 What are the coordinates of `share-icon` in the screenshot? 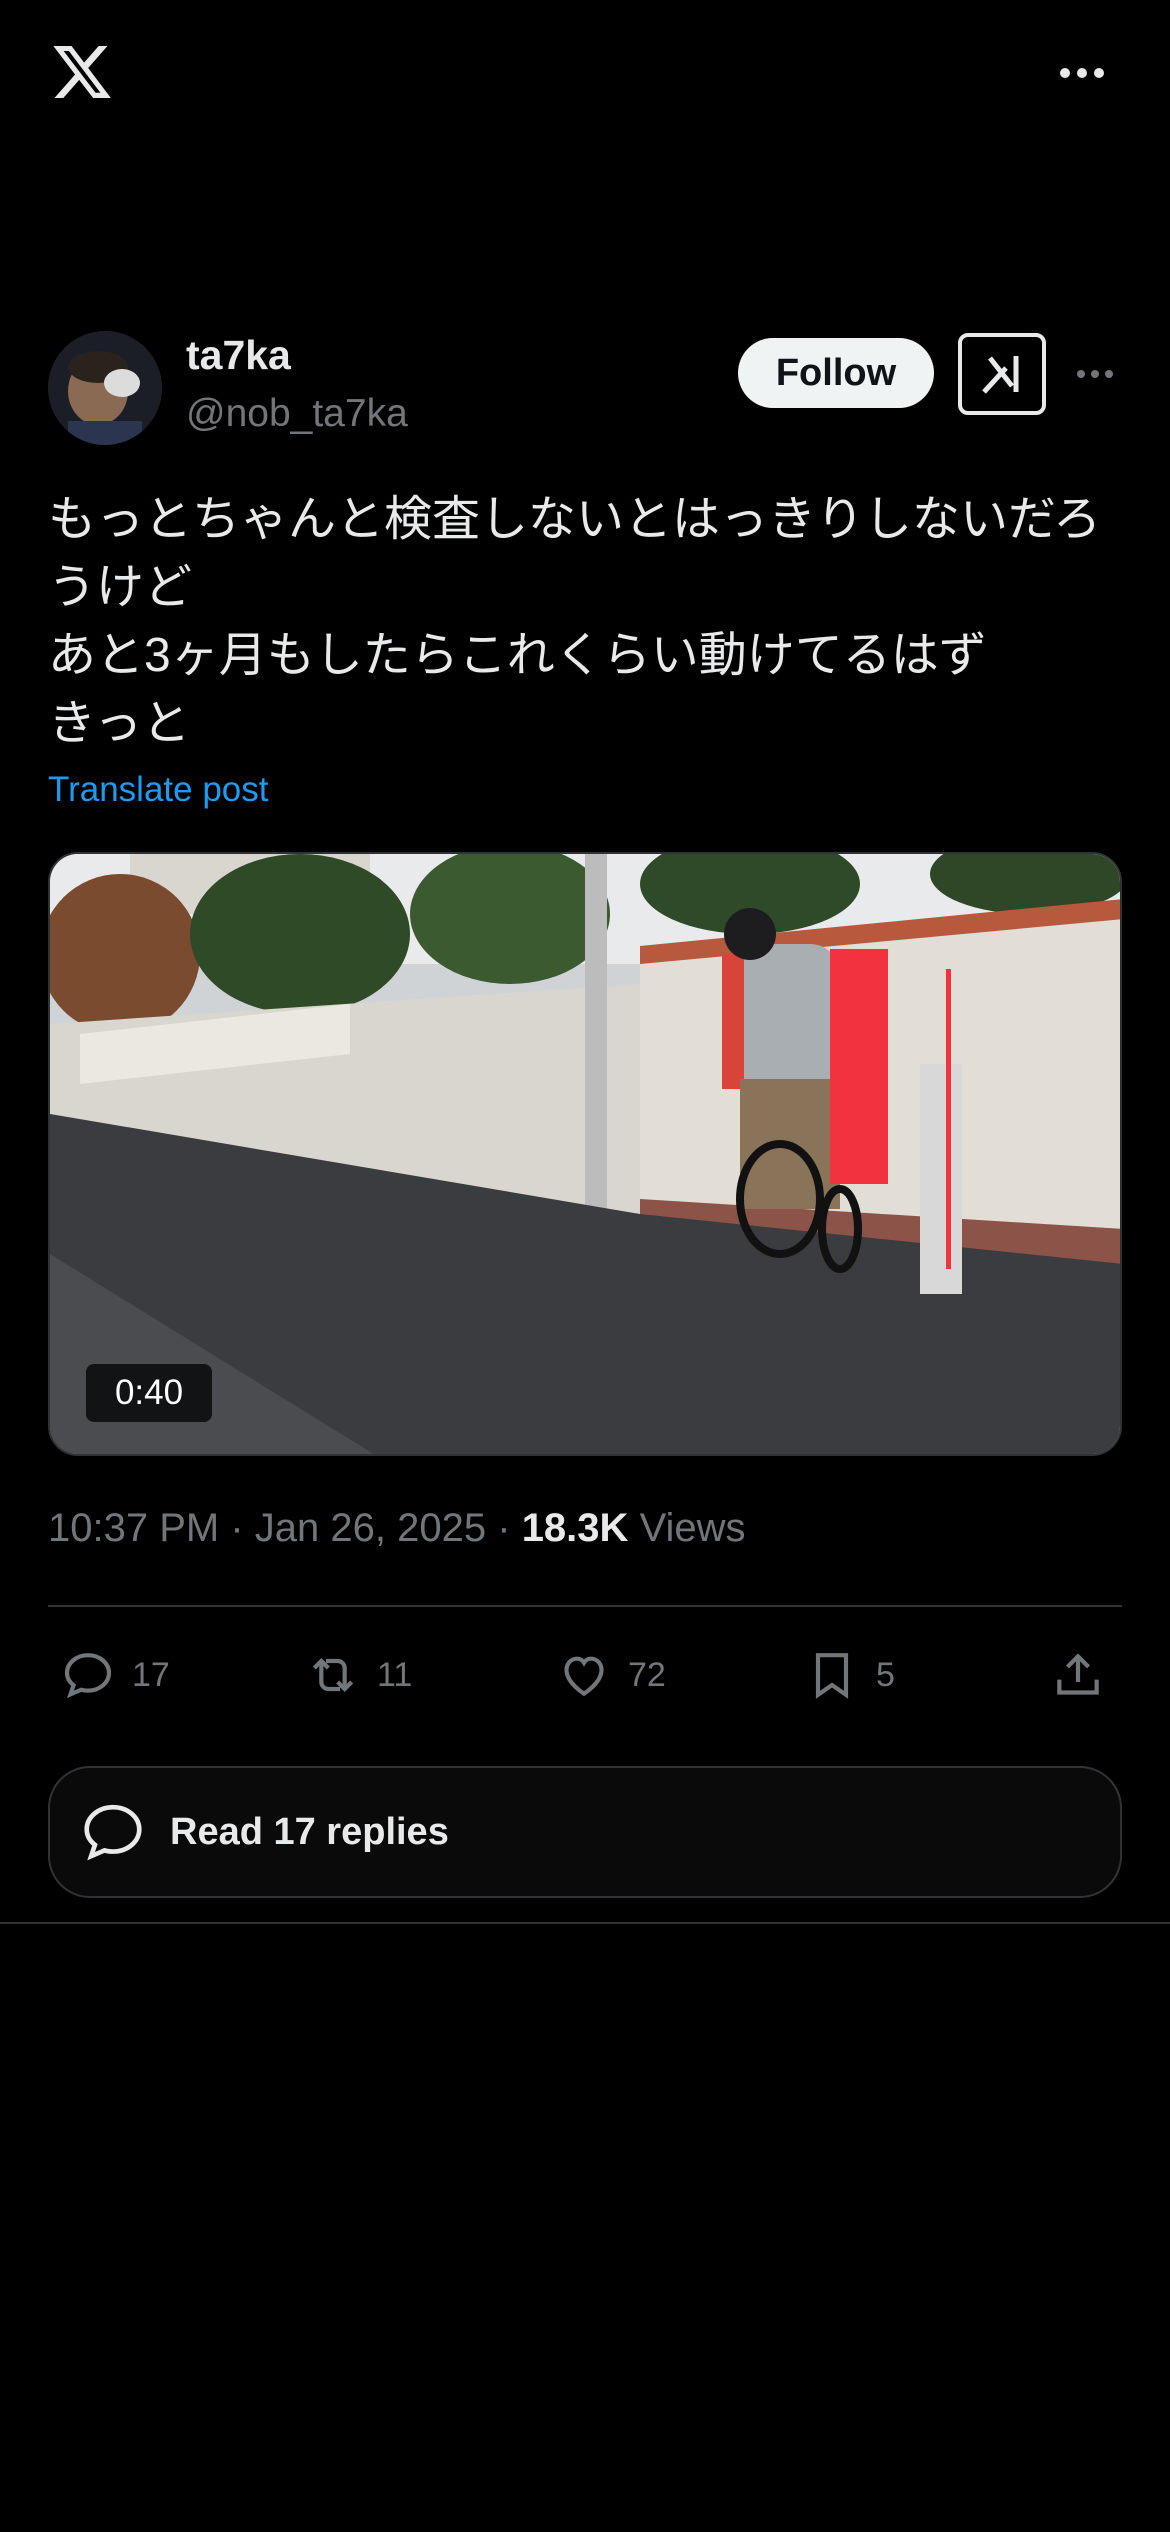 It's located at (1078, 1674).